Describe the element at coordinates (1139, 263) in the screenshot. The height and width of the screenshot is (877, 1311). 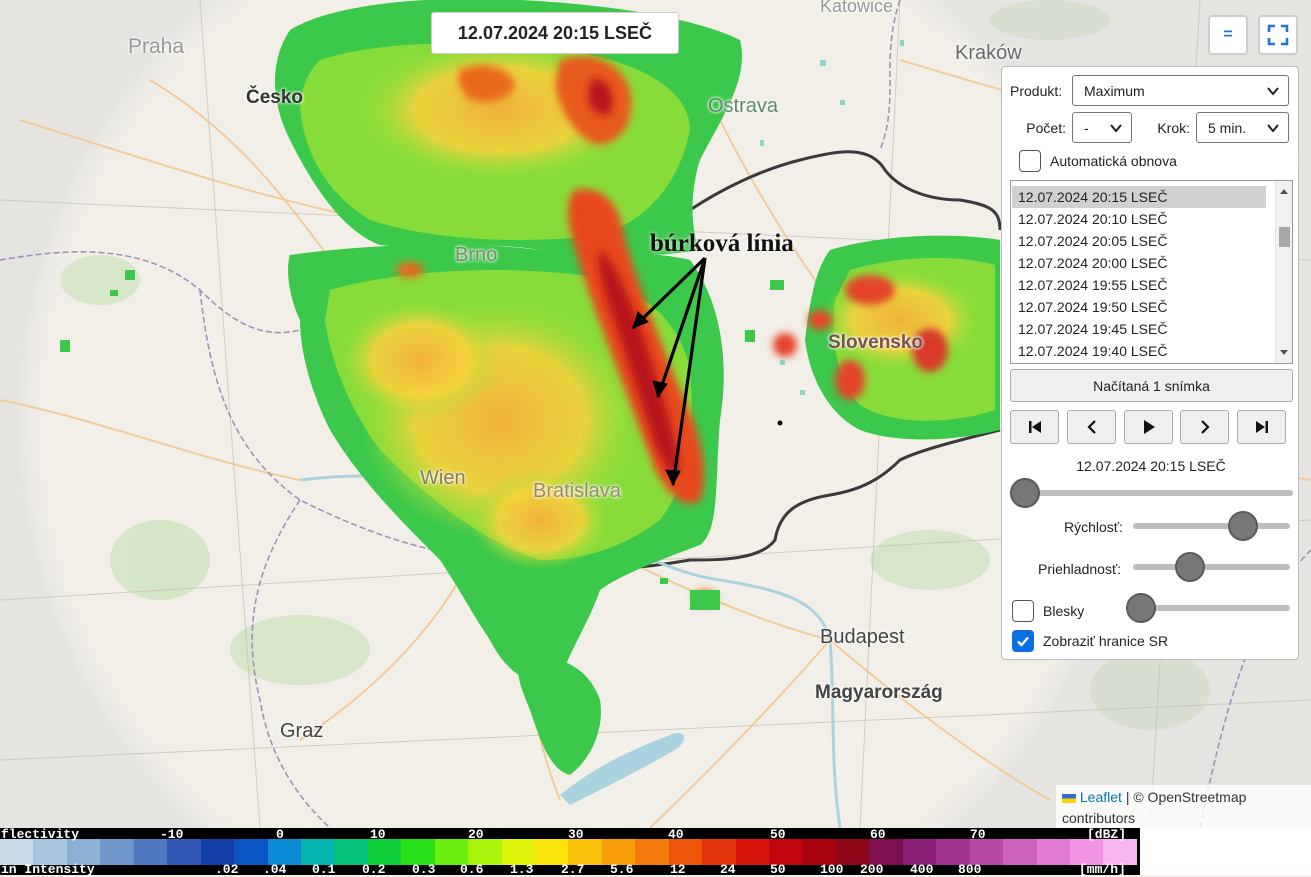
I see `list-item: 12.07.2024 20:00 LSEČ` at that location.